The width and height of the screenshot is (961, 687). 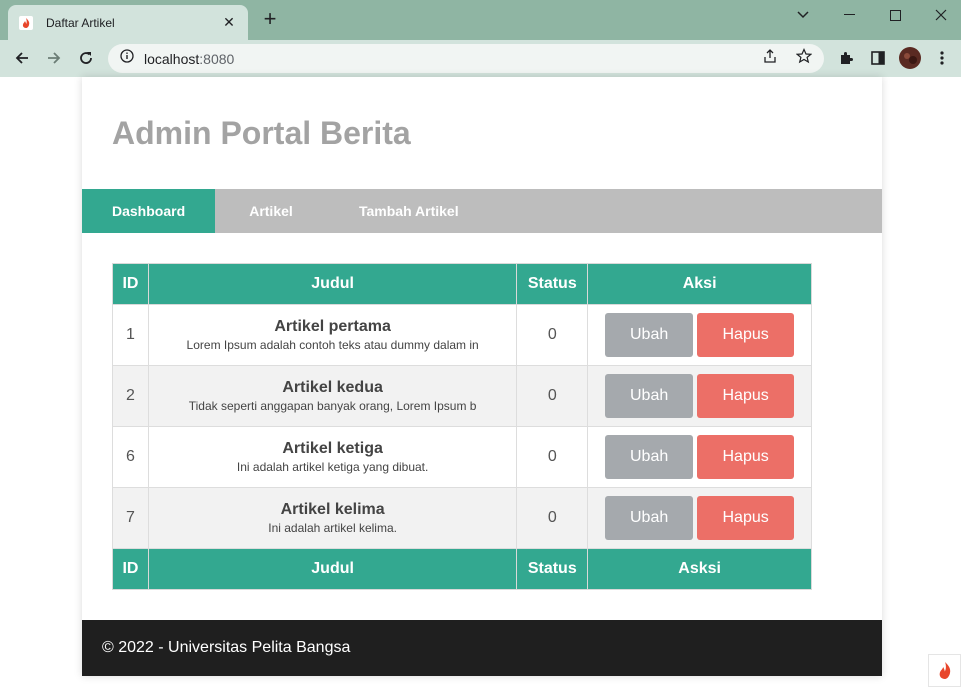 I want to click on footer-aksi: Asksi, so click(x=699, y=569).